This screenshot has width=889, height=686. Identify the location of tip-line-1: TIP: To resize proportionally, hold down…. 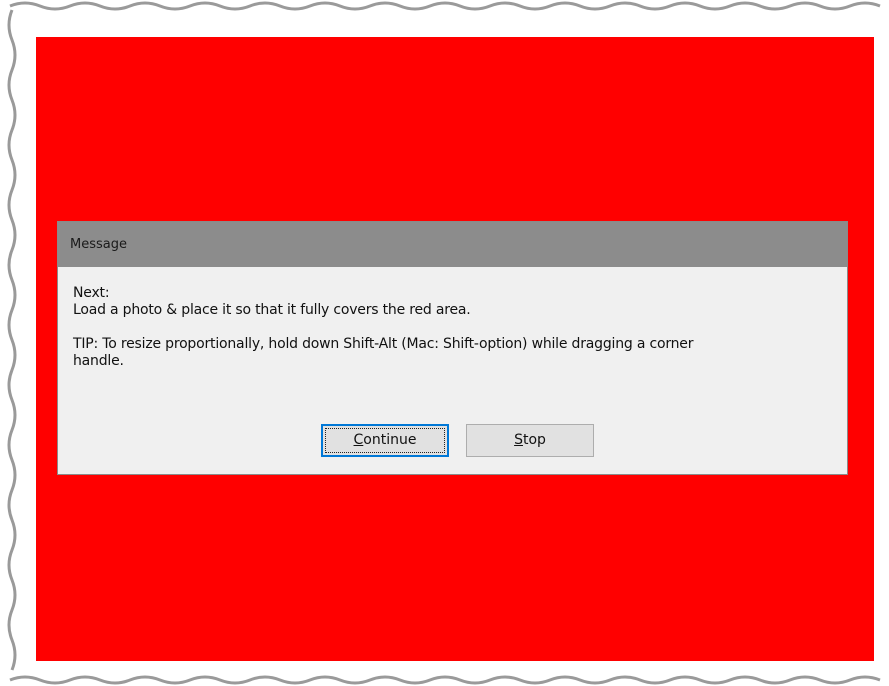
(383, 344).